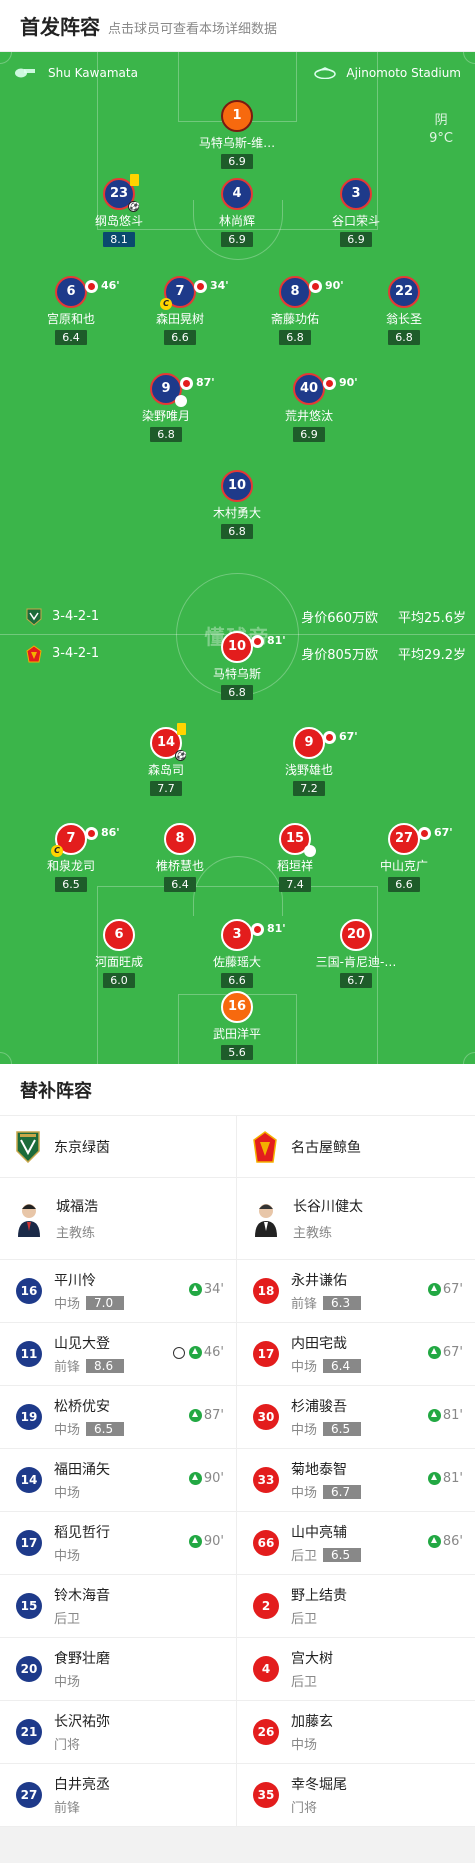 This screenshot has height=1863, width=475. I want to click on shirt-number: 11, so click(29, 1354).